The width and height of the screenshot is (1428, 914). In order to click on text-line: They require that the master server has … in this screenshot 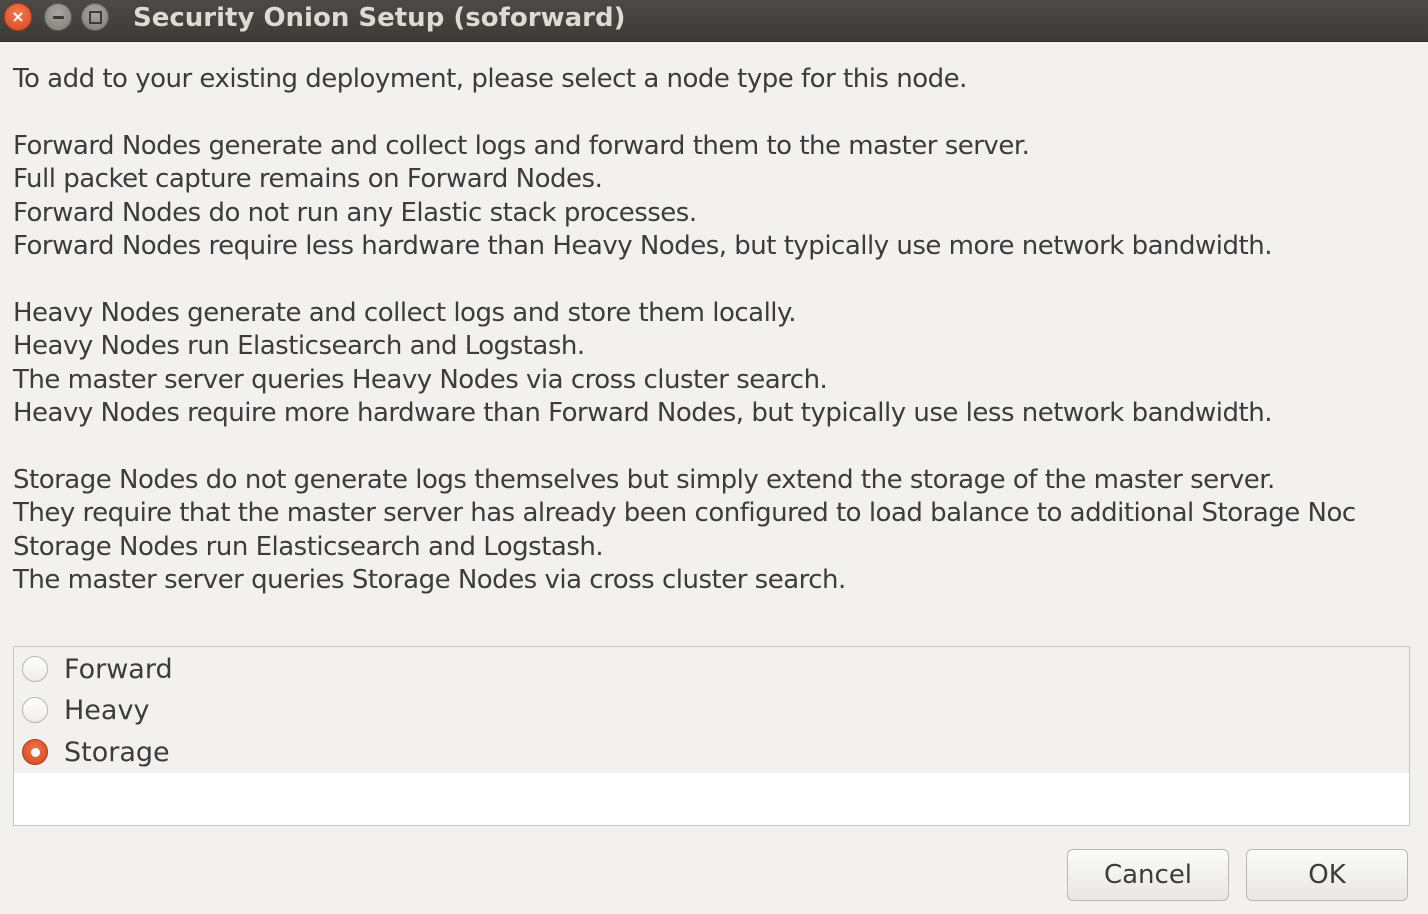, I will do `click(684, 513)`.